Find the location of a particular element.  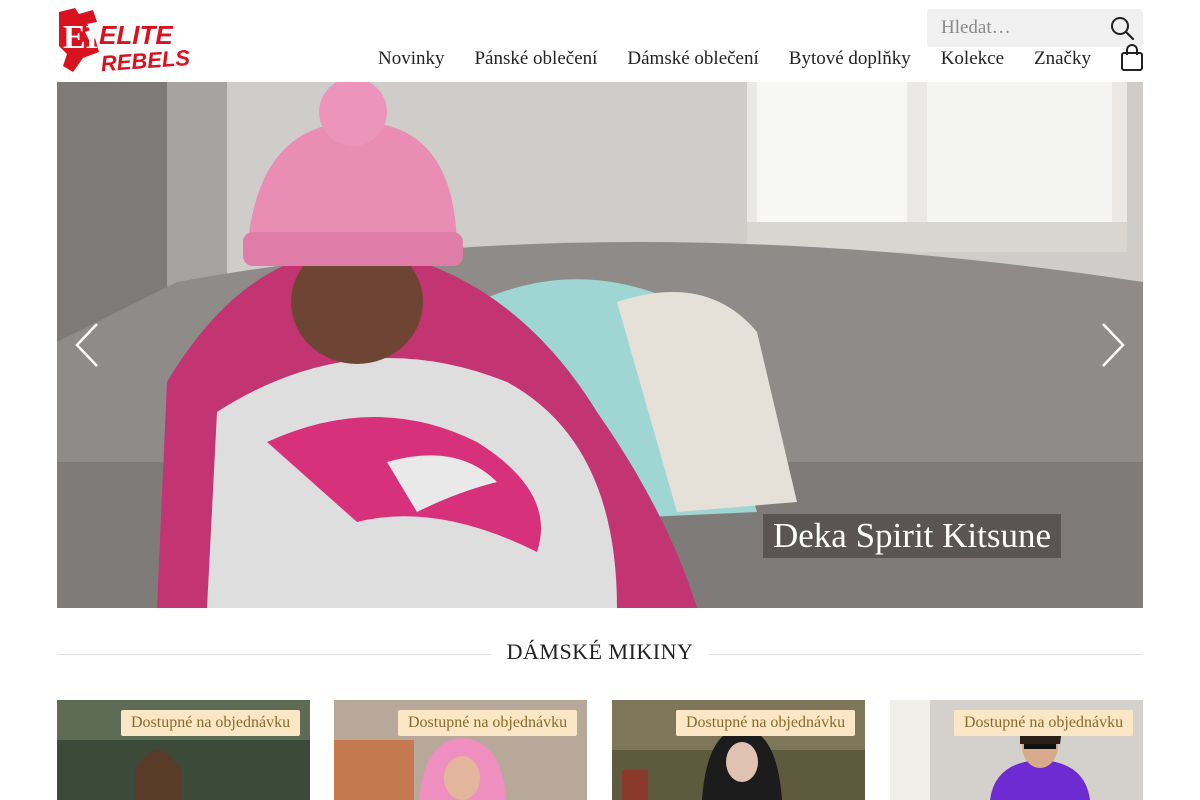

nav-item-znacky: Značky is located at coordinates (1062, 59).